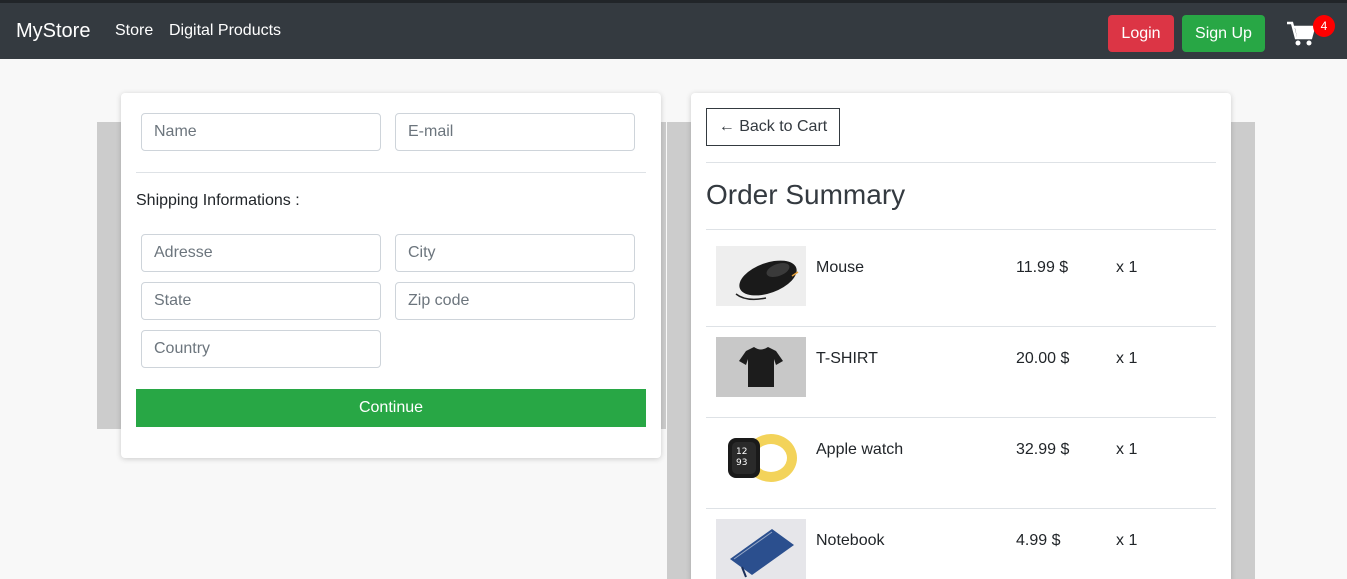 The width and height of the screenshot is (1347, 579). Describe the element at coordinates (860, 449) in the screenshot. I see `item-name: Apple watch` at that location.